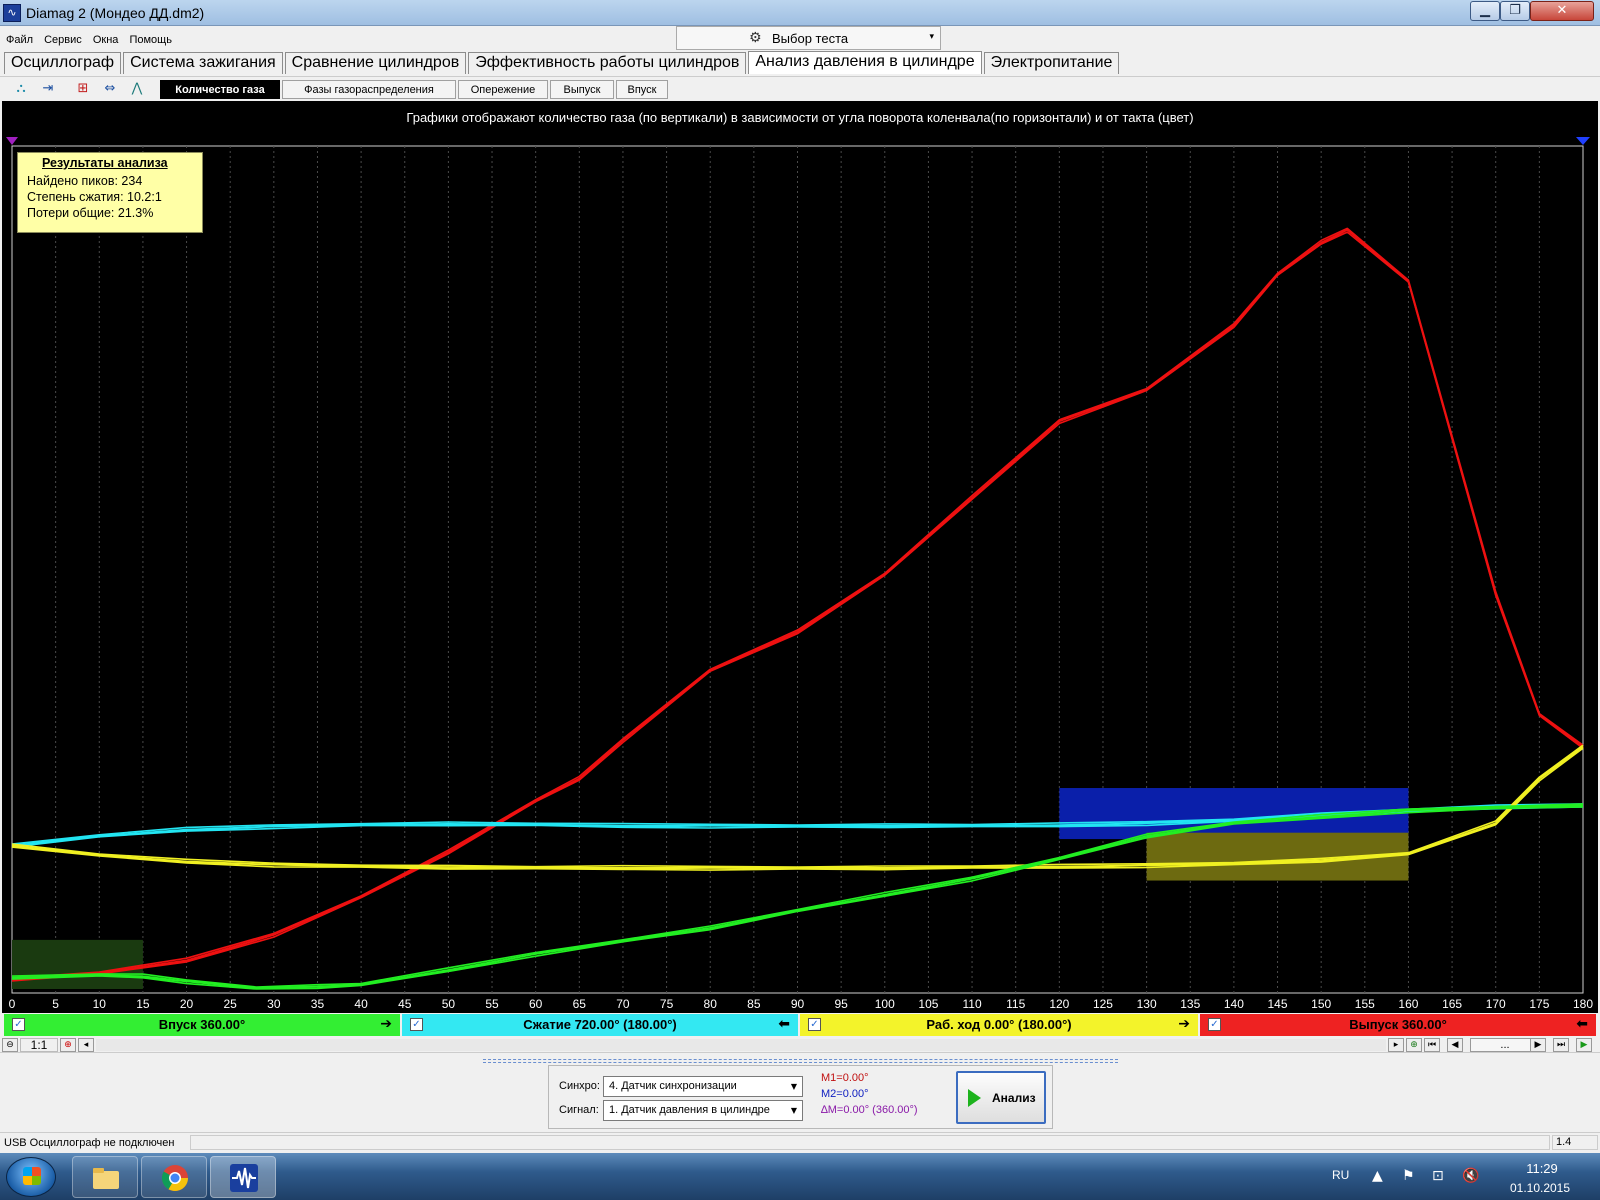 Image resolution: width=1600 pixels, height=1200 pixels. I want to click on language-indicator: RU, so click(1340, 1175).